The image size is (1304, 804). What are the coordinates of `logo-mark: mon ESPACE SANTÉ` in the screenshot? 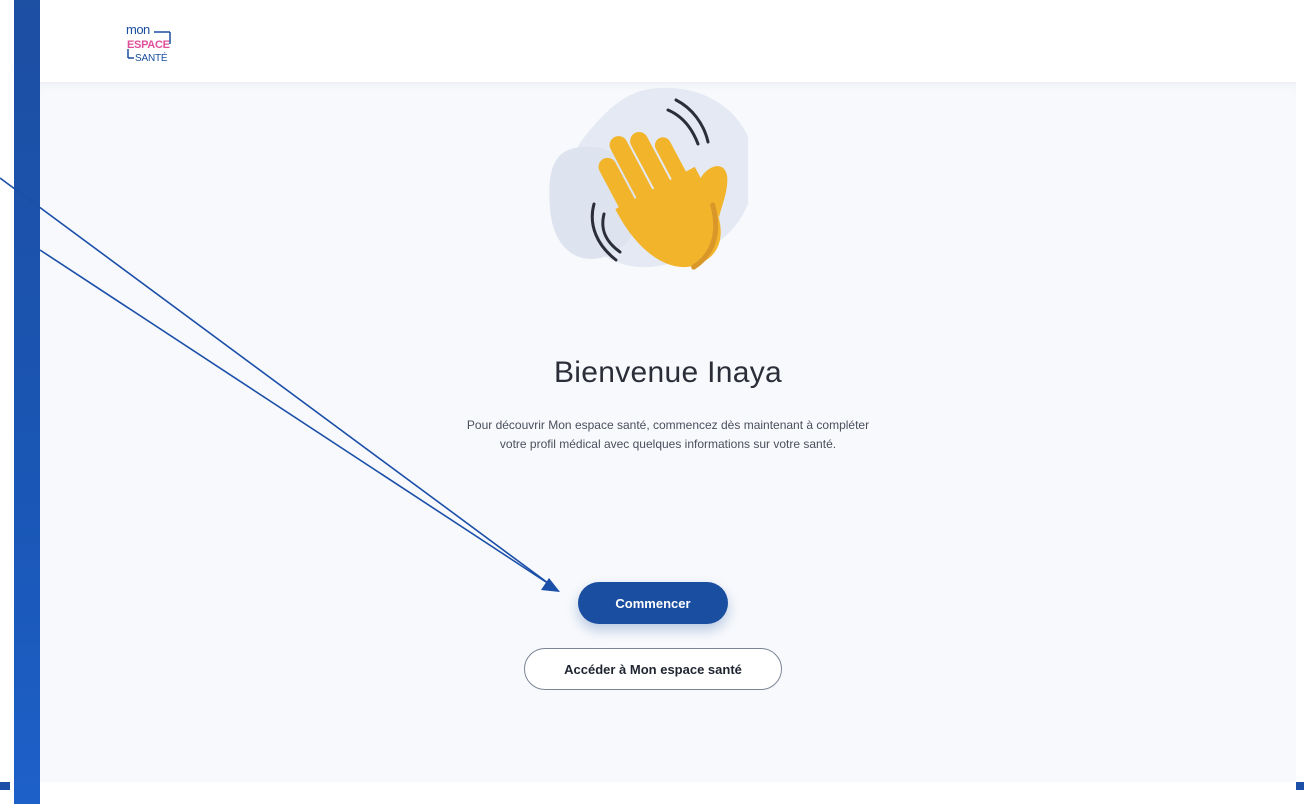 It's located at (148, 43).